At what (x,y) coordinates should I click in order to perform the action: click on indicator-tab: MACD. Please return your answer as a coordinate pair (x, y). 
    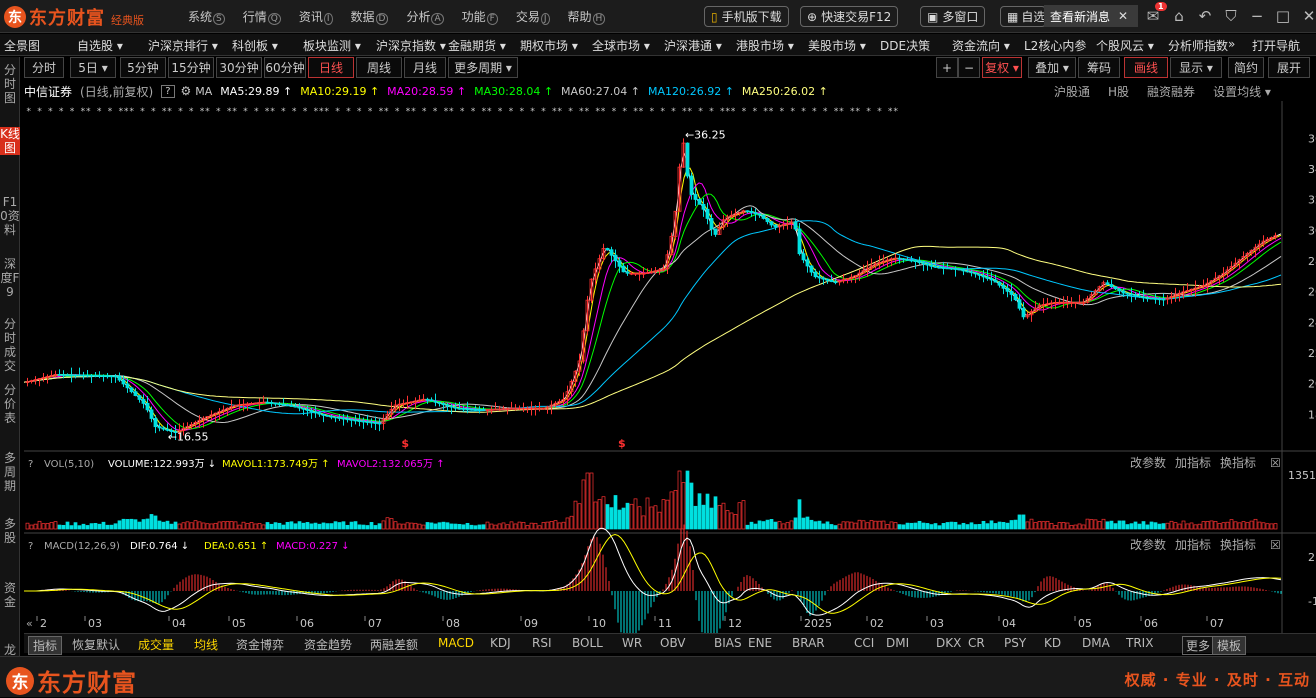
    Looking at the image, I should click on (456, 643).